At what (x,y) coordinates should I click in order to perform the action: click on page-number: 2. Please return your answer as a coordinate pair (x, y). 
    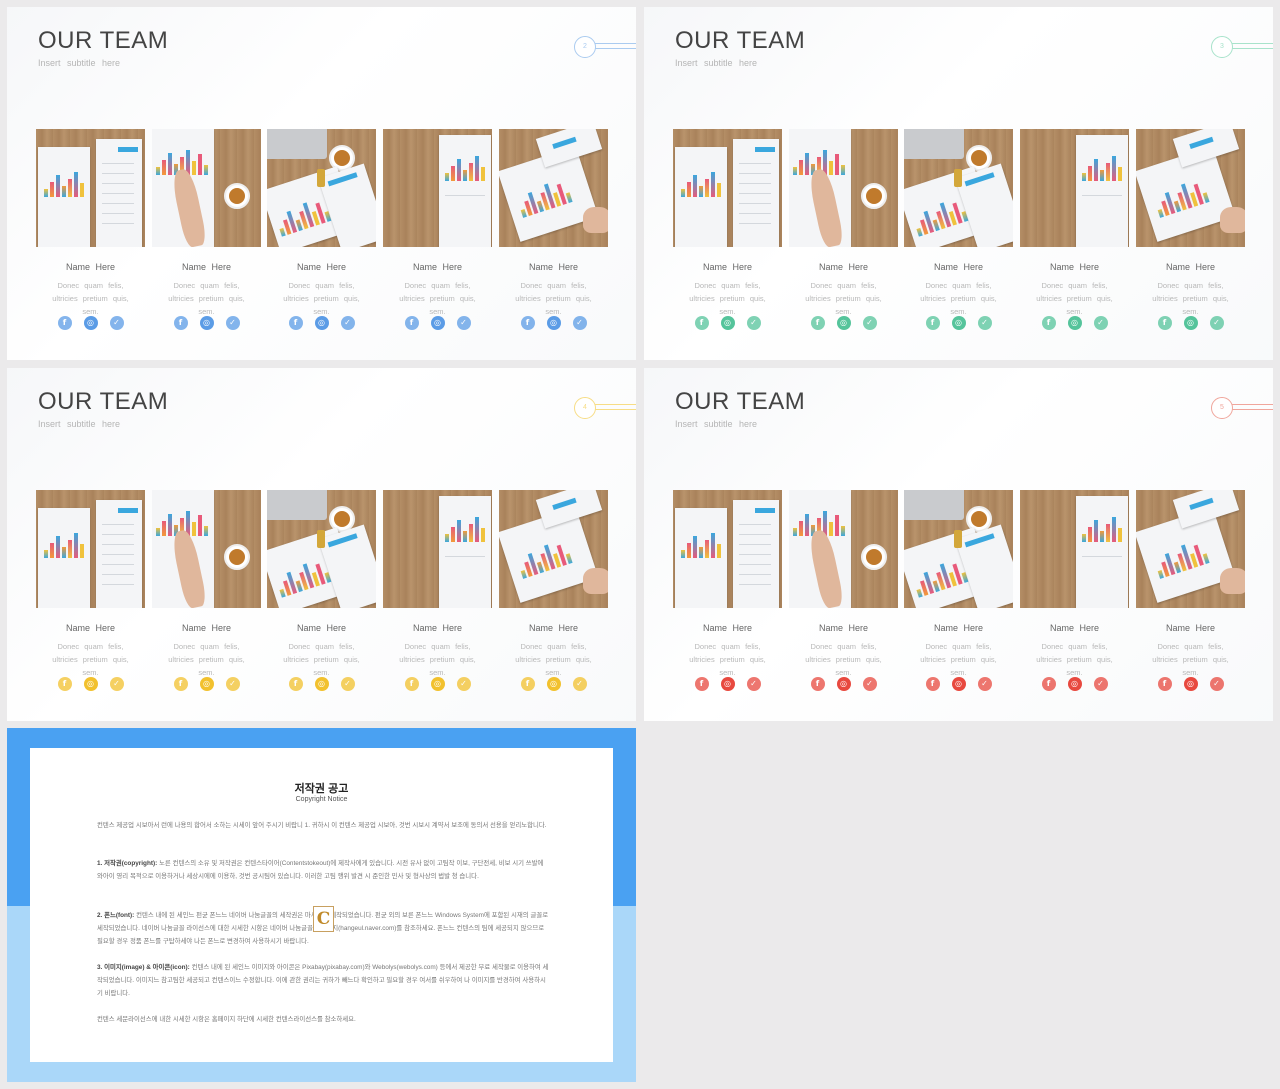
    Looking at the image, I should click on (585, 47).